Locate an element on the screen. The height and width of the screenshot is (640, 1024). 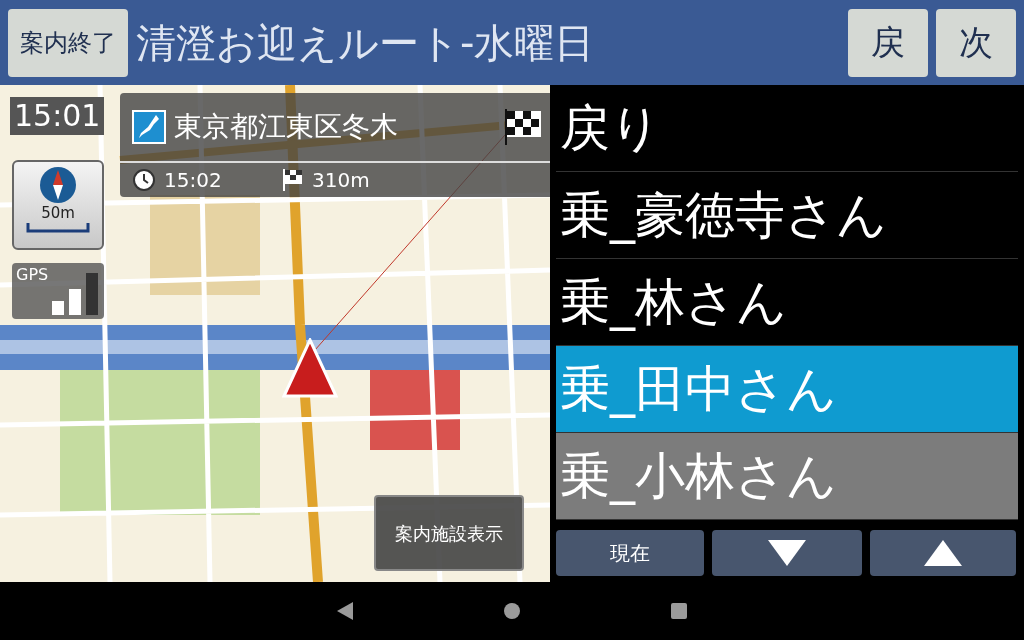
back-icon is located at coordinates (345, 611).